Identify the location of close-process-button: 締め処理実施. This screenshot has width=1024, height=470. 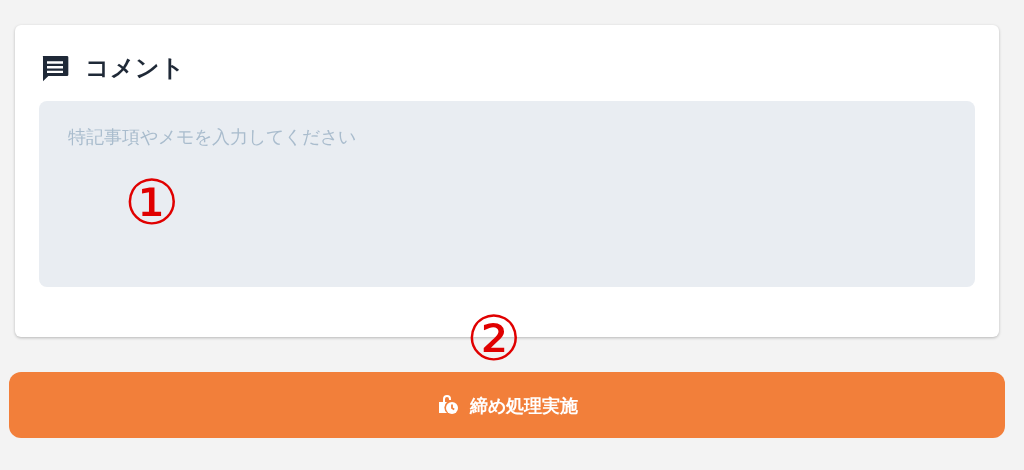
(507, 405).